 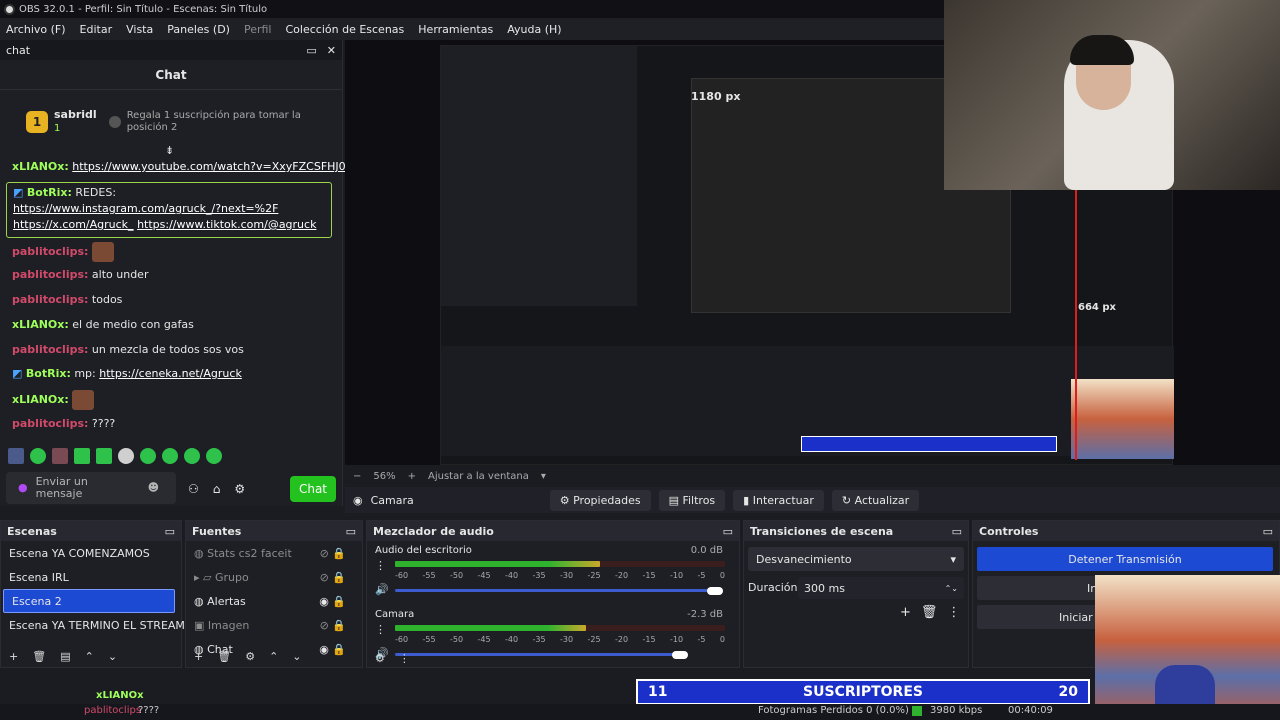 I want to click on volume-icon: 🔊, so click(x=382, y=589).